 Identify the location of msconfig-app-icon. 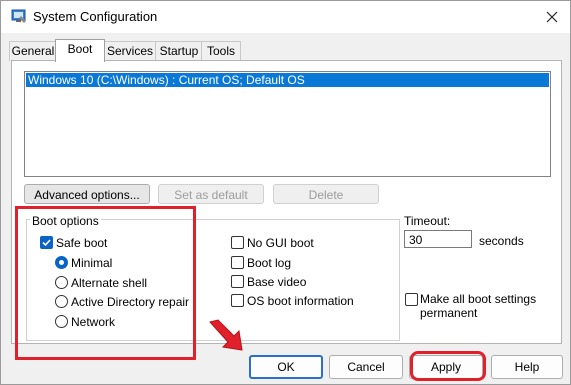
(18, 16).